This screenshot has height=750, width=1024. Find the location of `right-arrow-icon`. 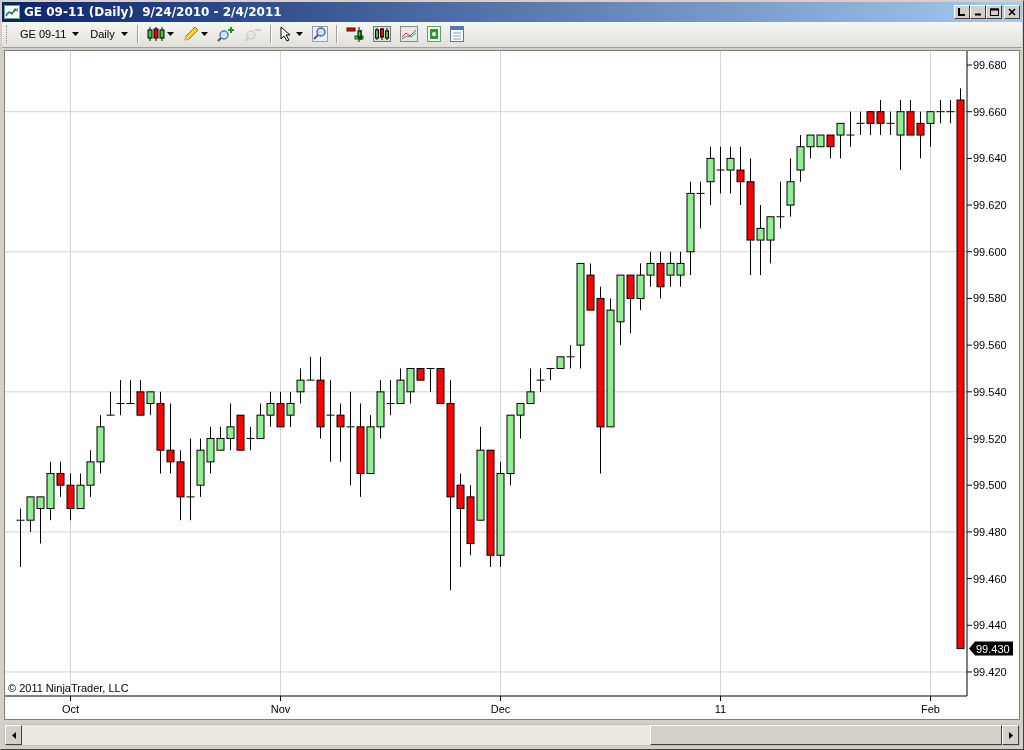

right-arrow-icon is located at coordinates (1010, 735).